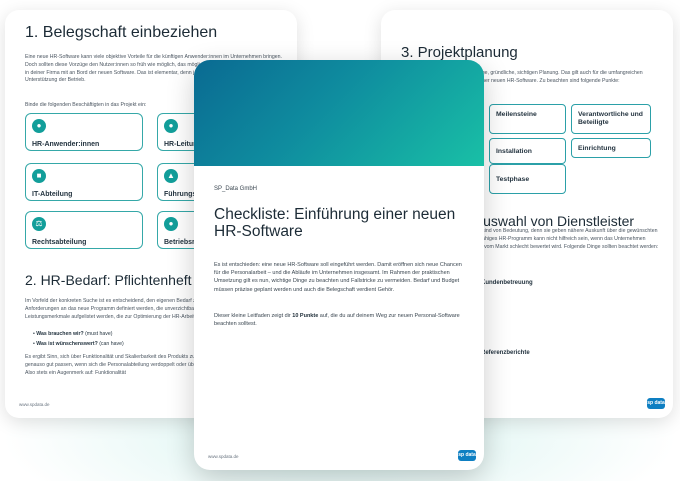 The image size is (680, 481). What do you see at coordinates (59, 242) in the screenshot?
I see `tile-label: Rechtsabteilung` at bounding box center [59, 242].